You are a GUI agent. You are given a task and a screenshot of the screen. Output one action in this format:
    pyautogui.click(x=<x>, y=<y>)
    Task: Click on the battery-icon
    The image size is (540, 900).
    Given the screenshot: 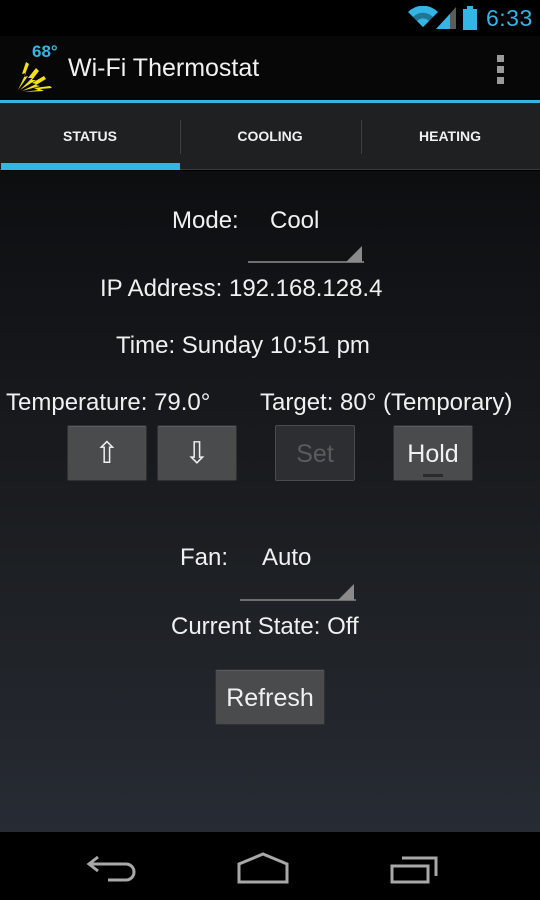 What is the action you would take?
    pyautogui.click(x=470, y=18)
    